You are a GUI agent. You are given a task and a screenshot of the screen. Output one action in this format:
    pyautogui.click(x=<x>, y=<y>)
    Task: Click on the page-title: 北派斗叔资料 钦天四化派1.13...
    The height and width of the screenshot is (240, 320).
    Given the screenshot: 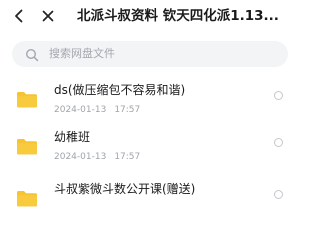 What is the action you would take?
    pyautogui.click(x=178, y=16)
    